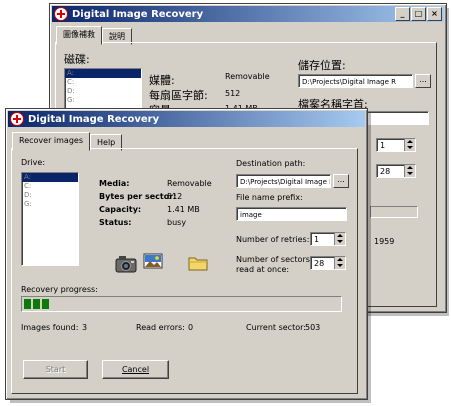 The width and height of the screenshot is (451, 406). Describe the element at coordinates (291, 214) in the screenshot. I see `file-name-prefix-field: image` at that location.